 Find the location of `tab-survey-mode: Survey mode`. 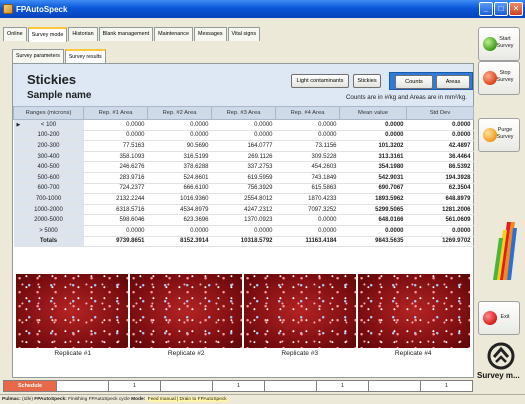

tab-survey-mode: Survey mode is located at coordinates (47, 34).